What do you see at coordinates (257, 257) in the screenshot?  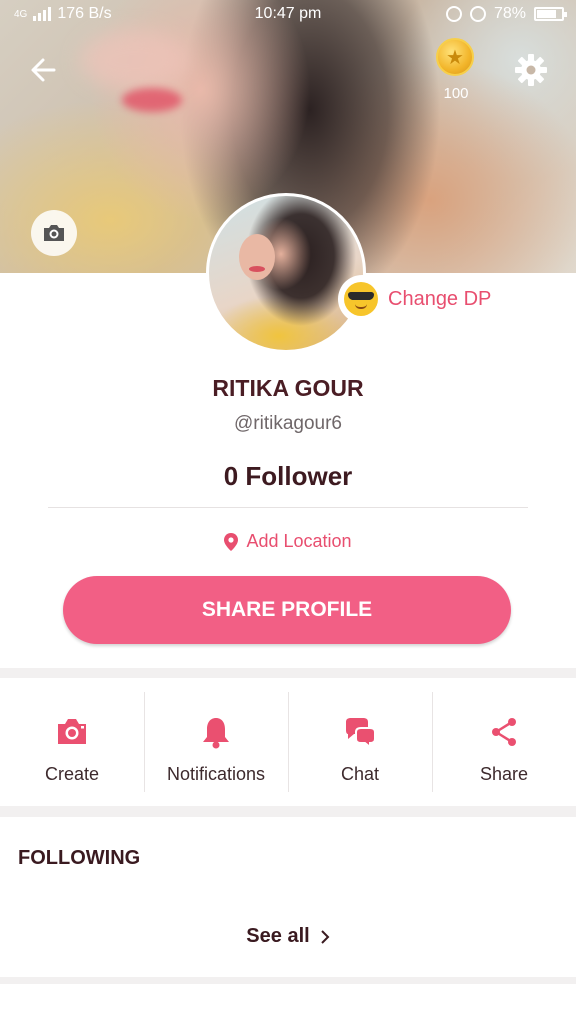 I see `avatar-face` at bounding box center [257, 257].